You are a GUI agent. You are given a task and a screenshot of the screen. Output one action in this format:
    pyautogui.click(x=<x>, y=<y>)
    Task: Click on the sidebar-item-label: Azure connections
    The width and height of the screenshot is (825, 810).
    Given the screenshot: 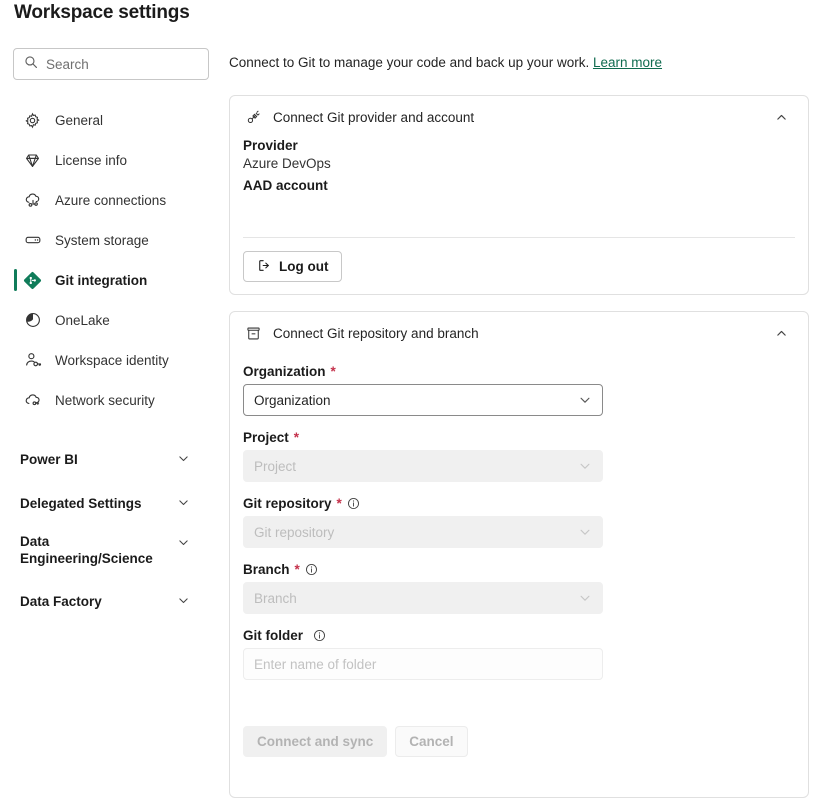 What is the action you would take?
    pyautogui.click(x=111, y=200)
    